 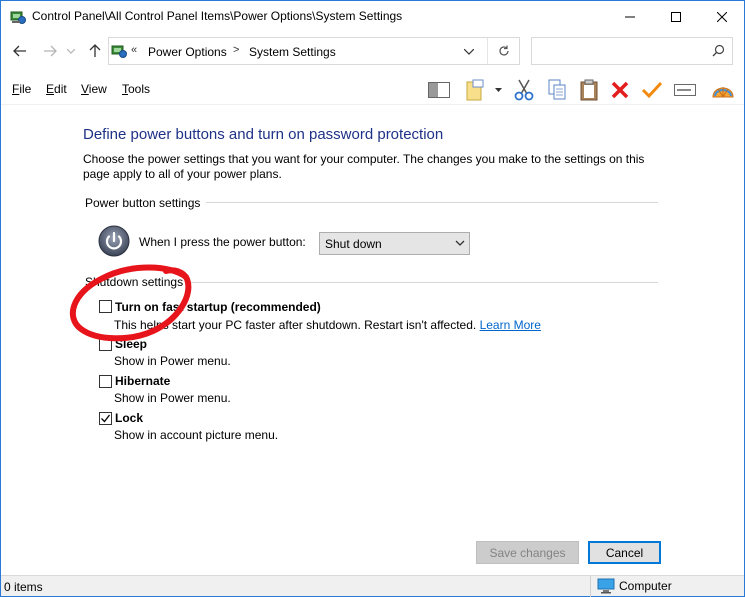 I want to click on item-count: 0 items, so click(x=23, y=587).